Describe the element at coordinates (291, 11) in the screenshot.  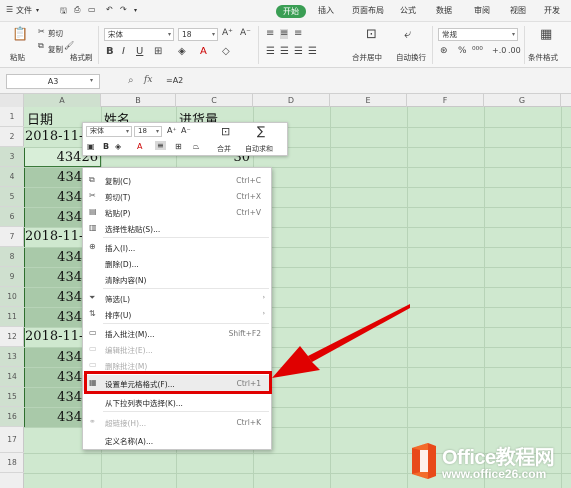
I see `tab-home: 开始` at that location.